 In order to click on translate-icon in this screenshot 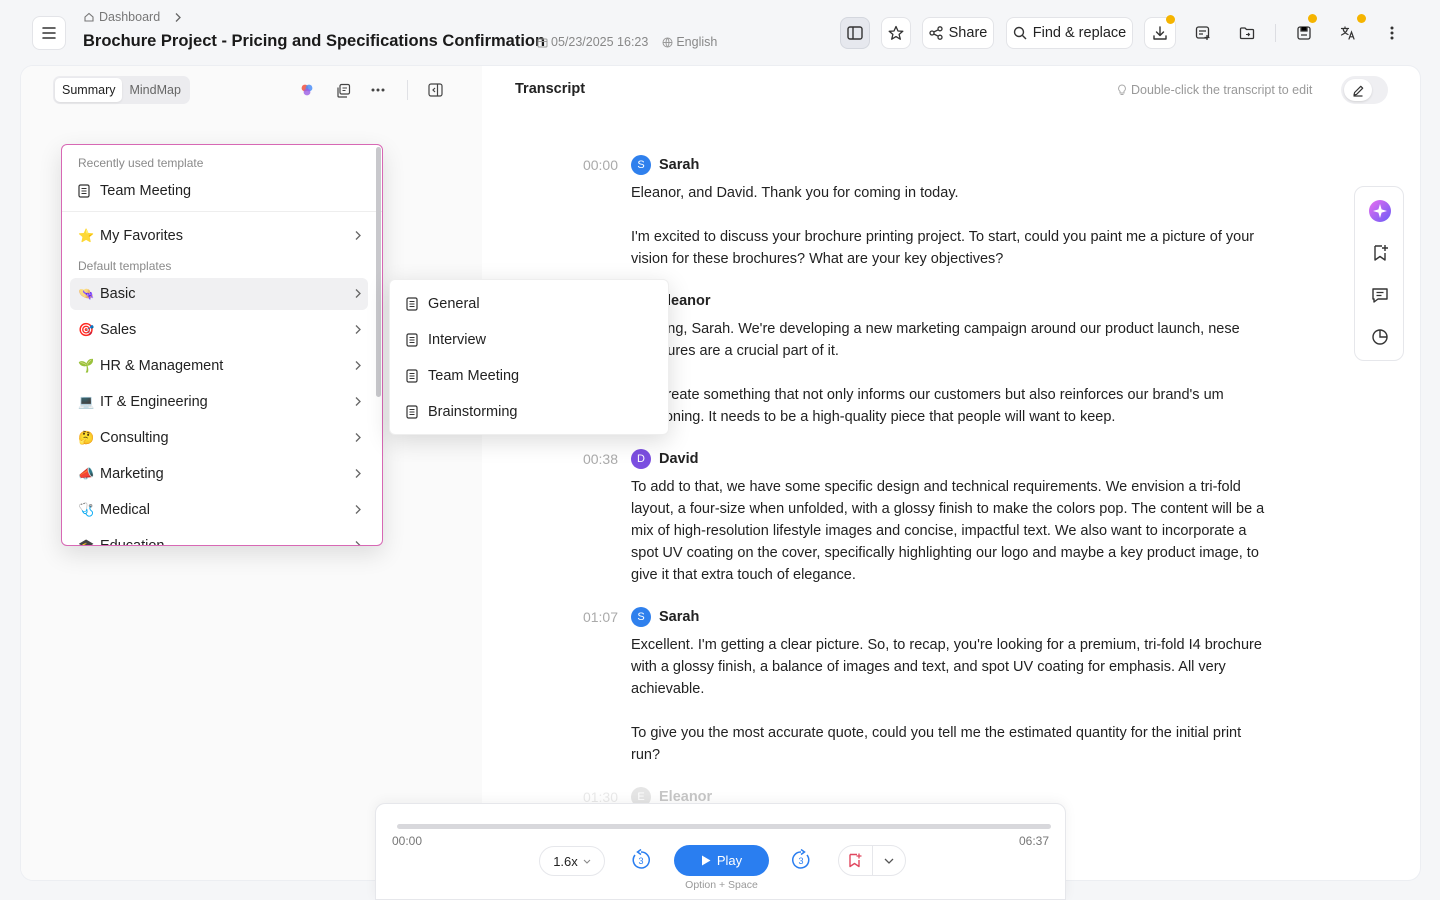, I will do `click(1347, 33)`.